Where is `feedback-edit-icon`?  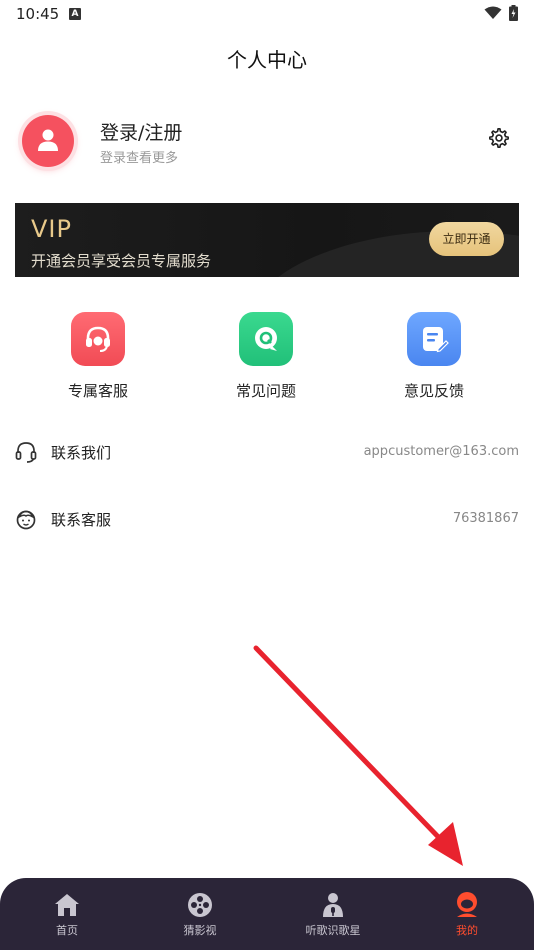 feedback-edit-icon is located at coordinates (434, 339).